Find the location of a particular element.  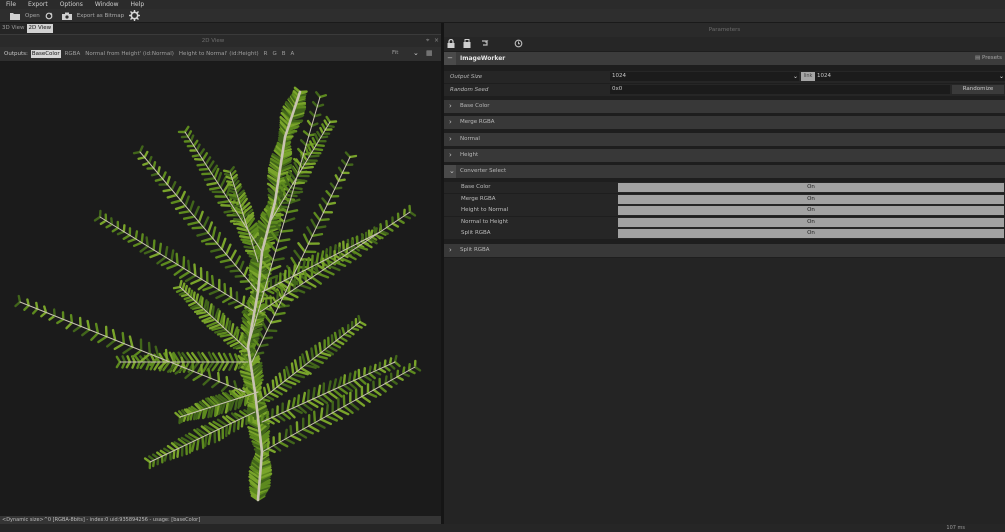

refresh-icon is located at coordinates (49, 16).